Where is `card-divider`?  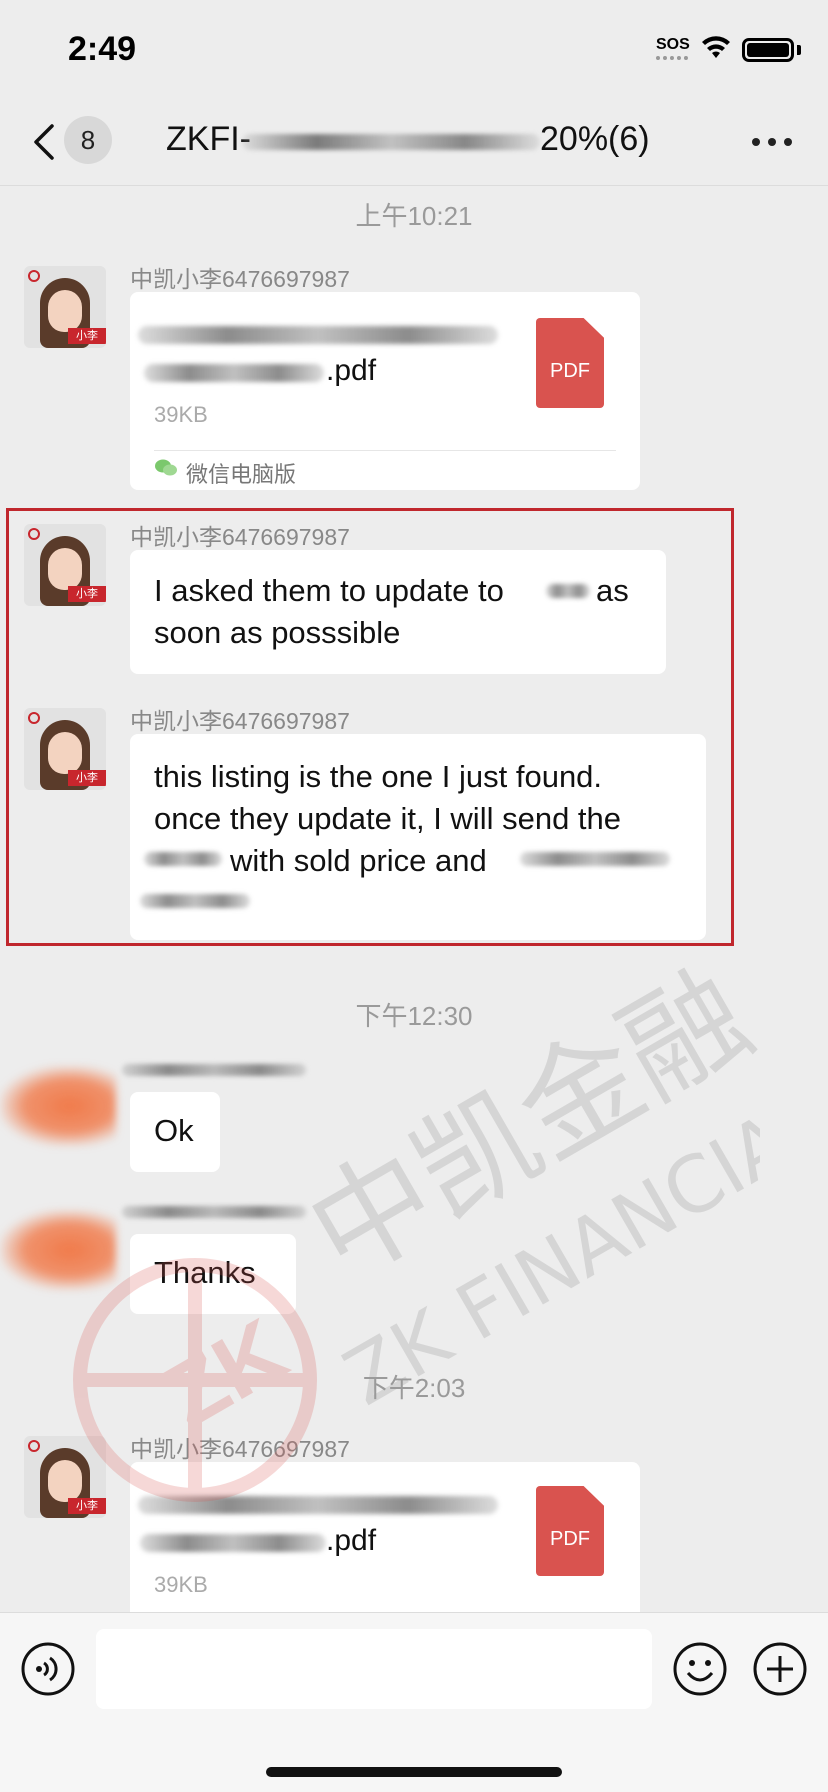
card-divider is located at coordinates (385, 450).